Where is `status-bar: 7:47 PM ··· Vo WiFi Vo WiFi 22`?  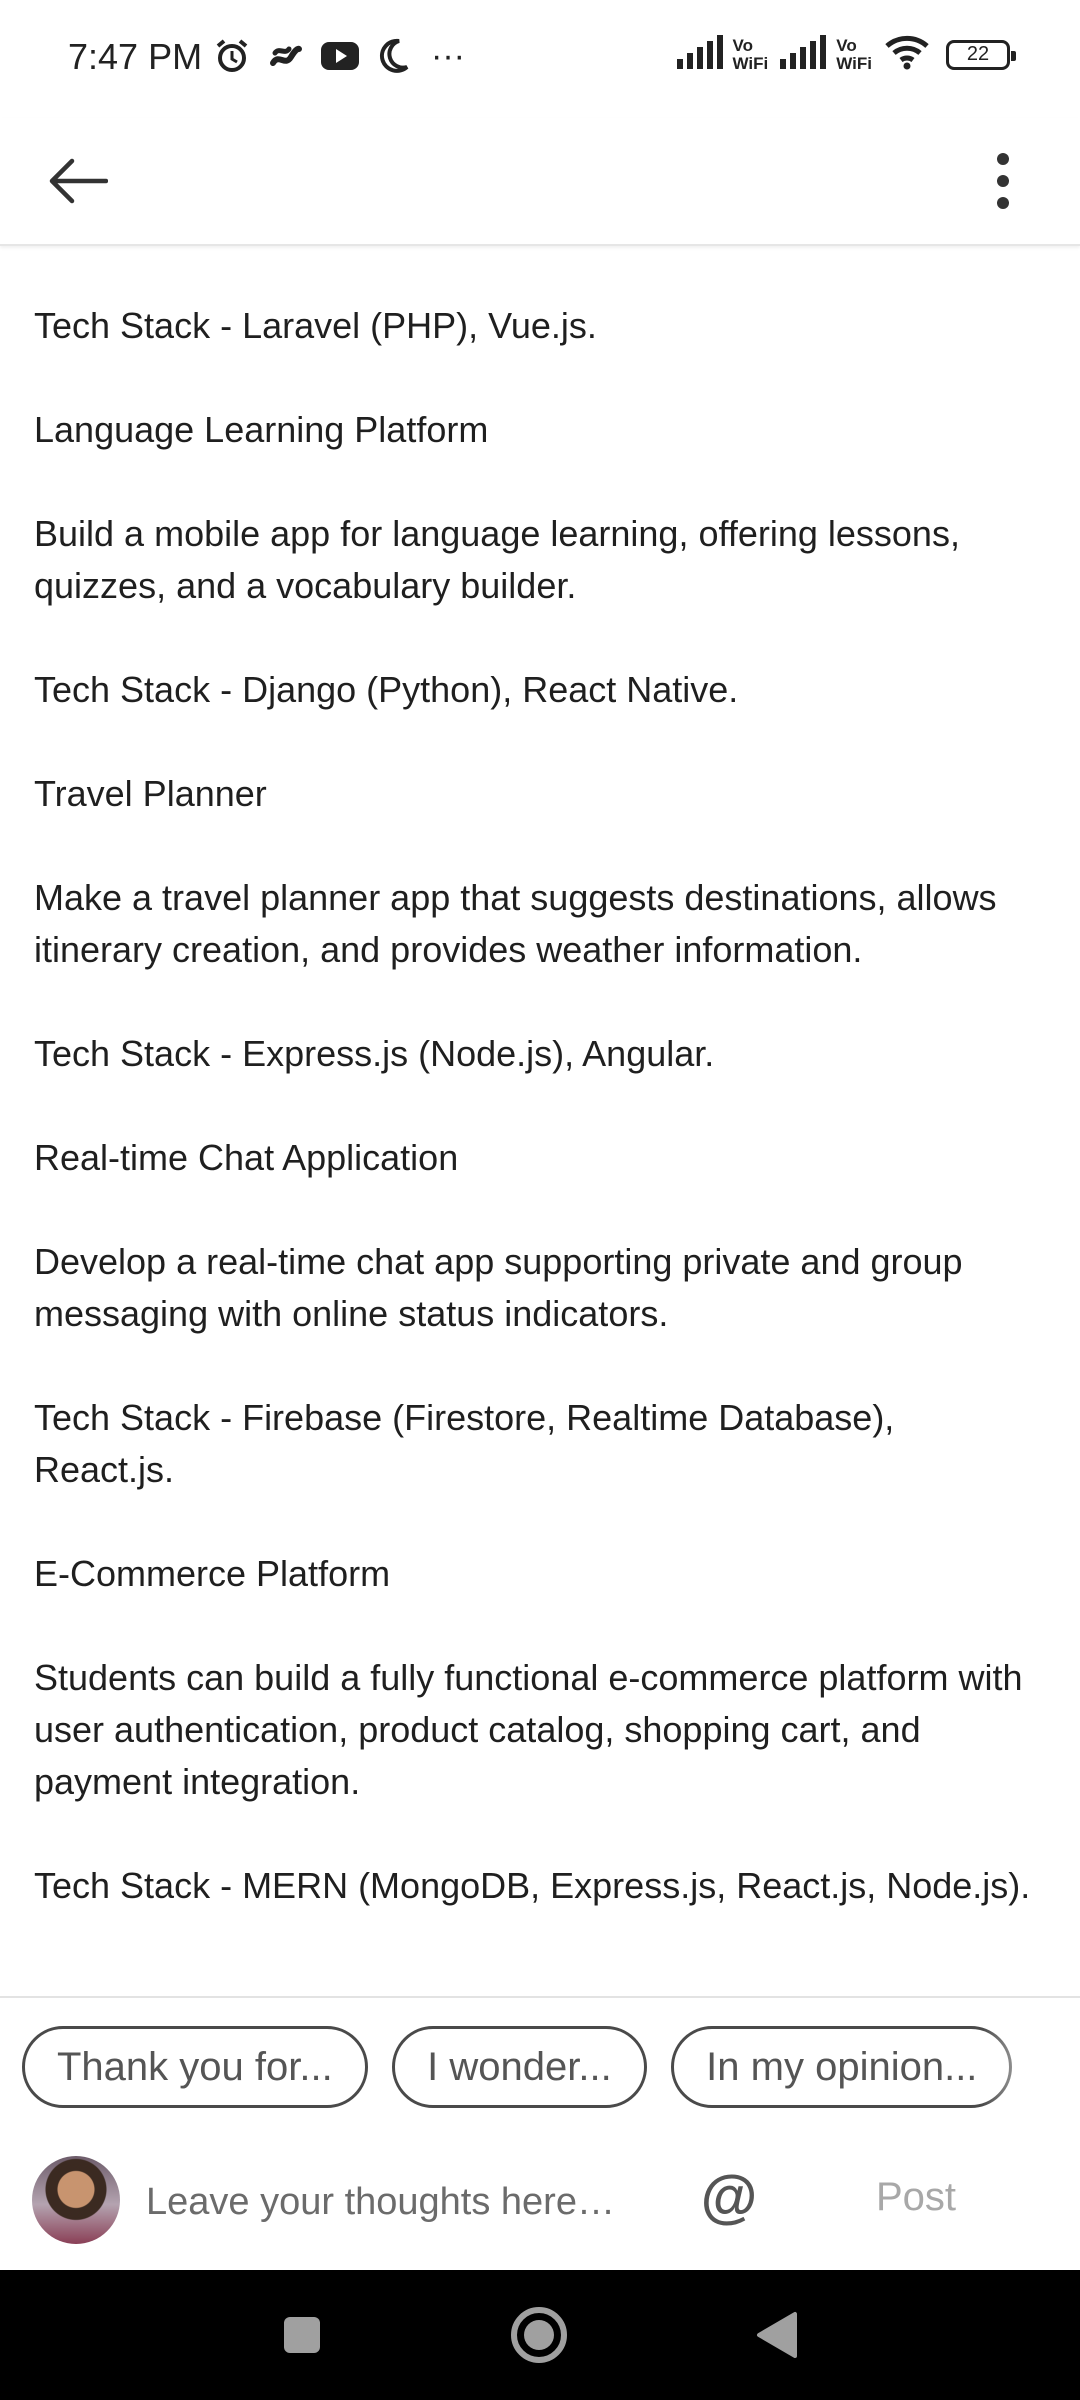 status-bar: 7:47 PM ··· Vo WiFi Vo WiFi 22 is located at coordinates (540, 59).